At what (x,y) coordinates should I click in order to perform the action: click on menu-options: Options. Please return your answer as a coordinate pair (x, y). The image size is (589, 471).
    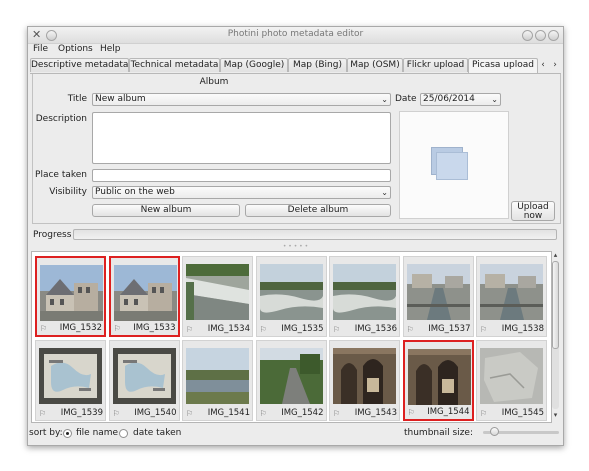
    Looking at the image, I should click on (75, 49).